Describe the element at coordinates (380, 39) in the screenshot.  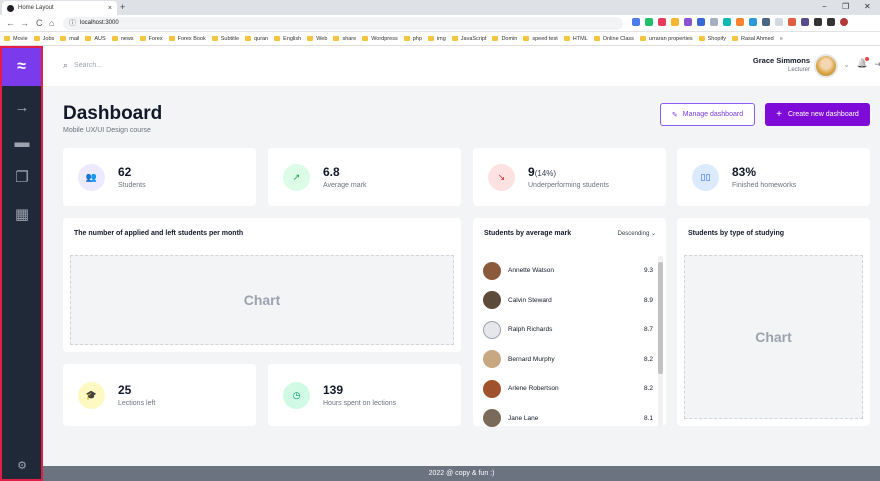
I see `bookmark-item: Wordpress` at that location.